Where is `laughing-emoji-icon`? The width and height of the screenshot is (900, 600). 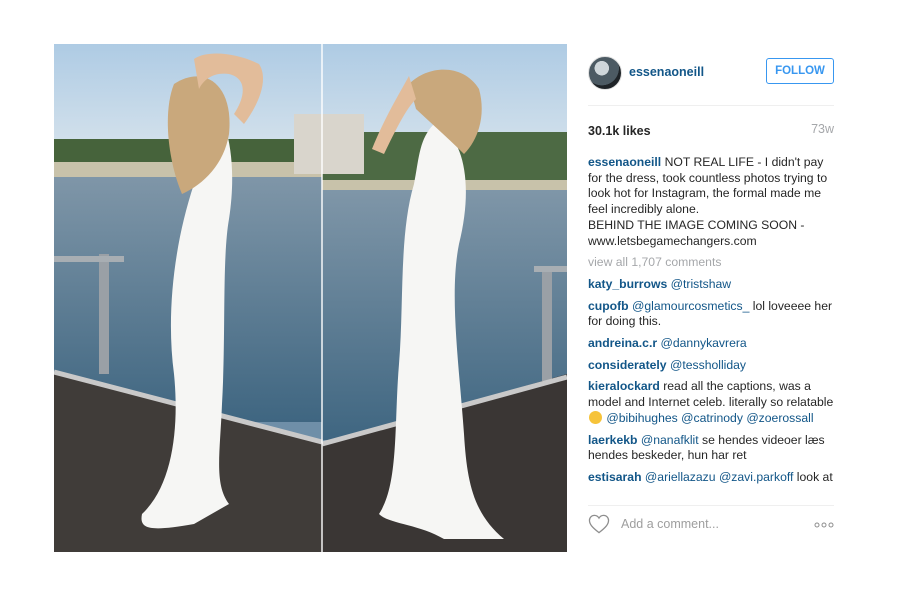
laughing-emoji-icon is located at coordinates (595, 417).